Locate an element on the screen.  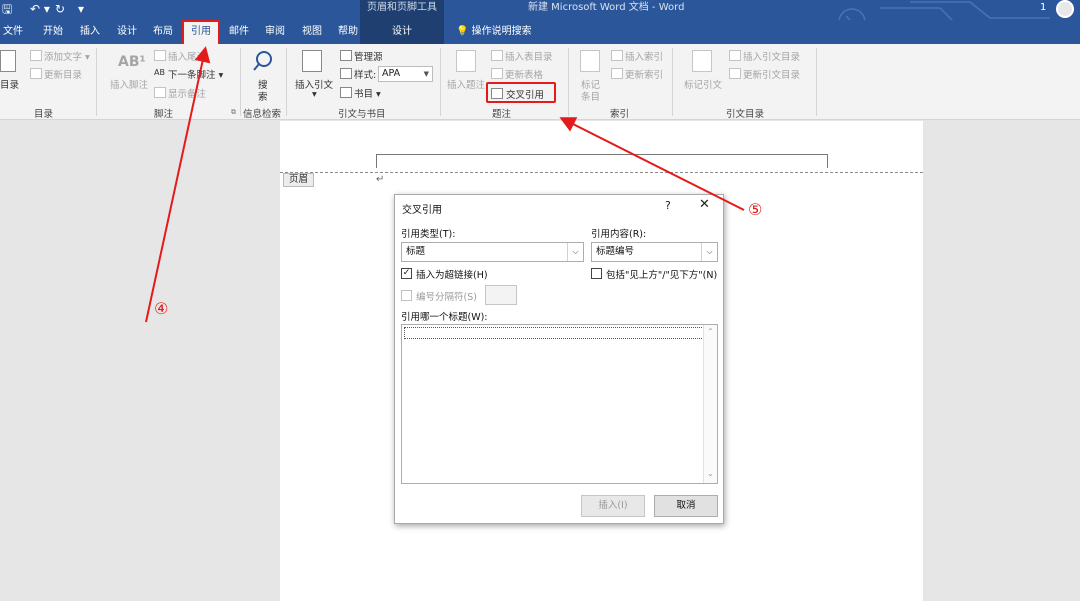
insert-index-icon is located at coordinates (617, 55).